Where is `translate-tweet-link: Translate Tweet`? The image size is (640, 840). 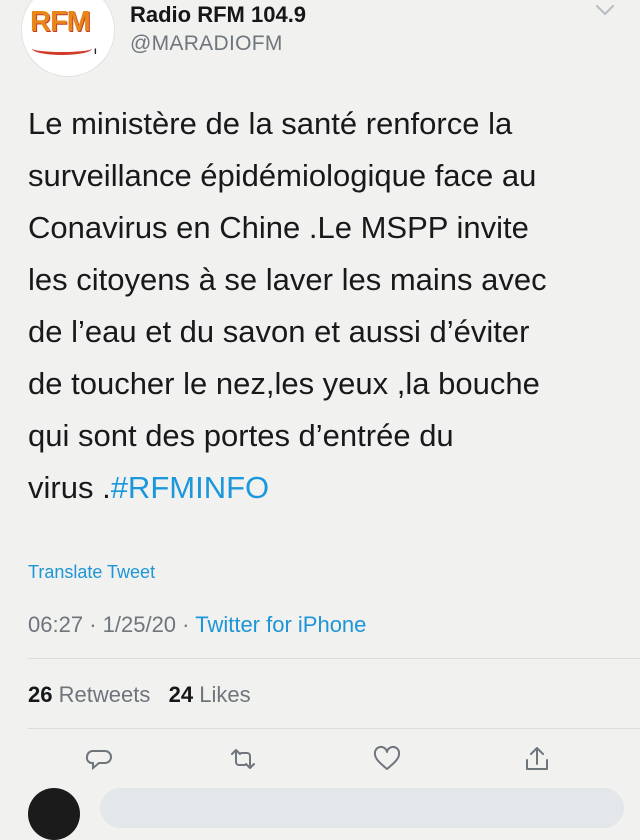 translate-tweet-link: Translate Tweet is located at coordinates (91, 572).